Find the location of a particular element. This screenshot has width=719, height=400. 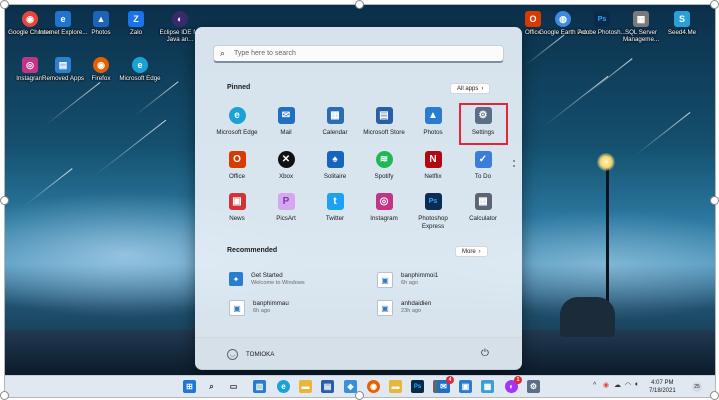

resize-handle-top-right is located at coordinates (714, 4).